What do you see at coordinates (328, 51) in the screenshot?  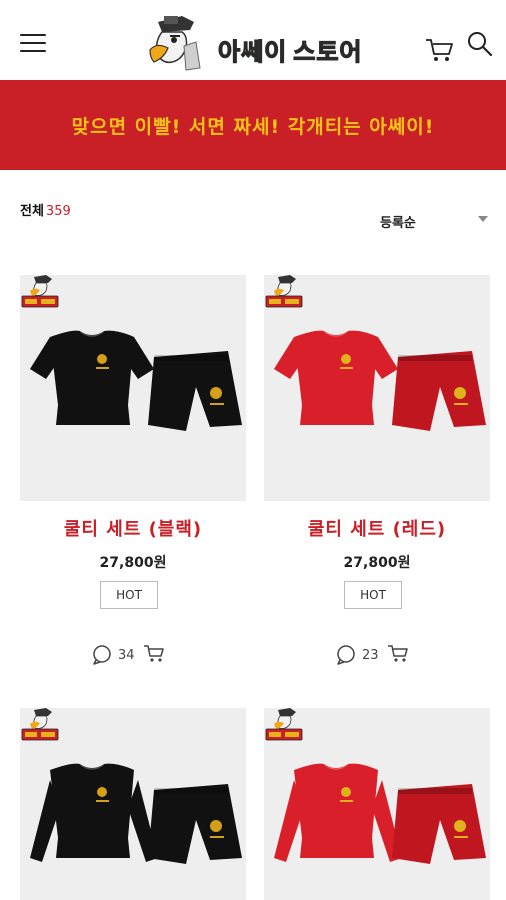 I see `logo-text-part2: 스토어` at bounding box center [328, 51].